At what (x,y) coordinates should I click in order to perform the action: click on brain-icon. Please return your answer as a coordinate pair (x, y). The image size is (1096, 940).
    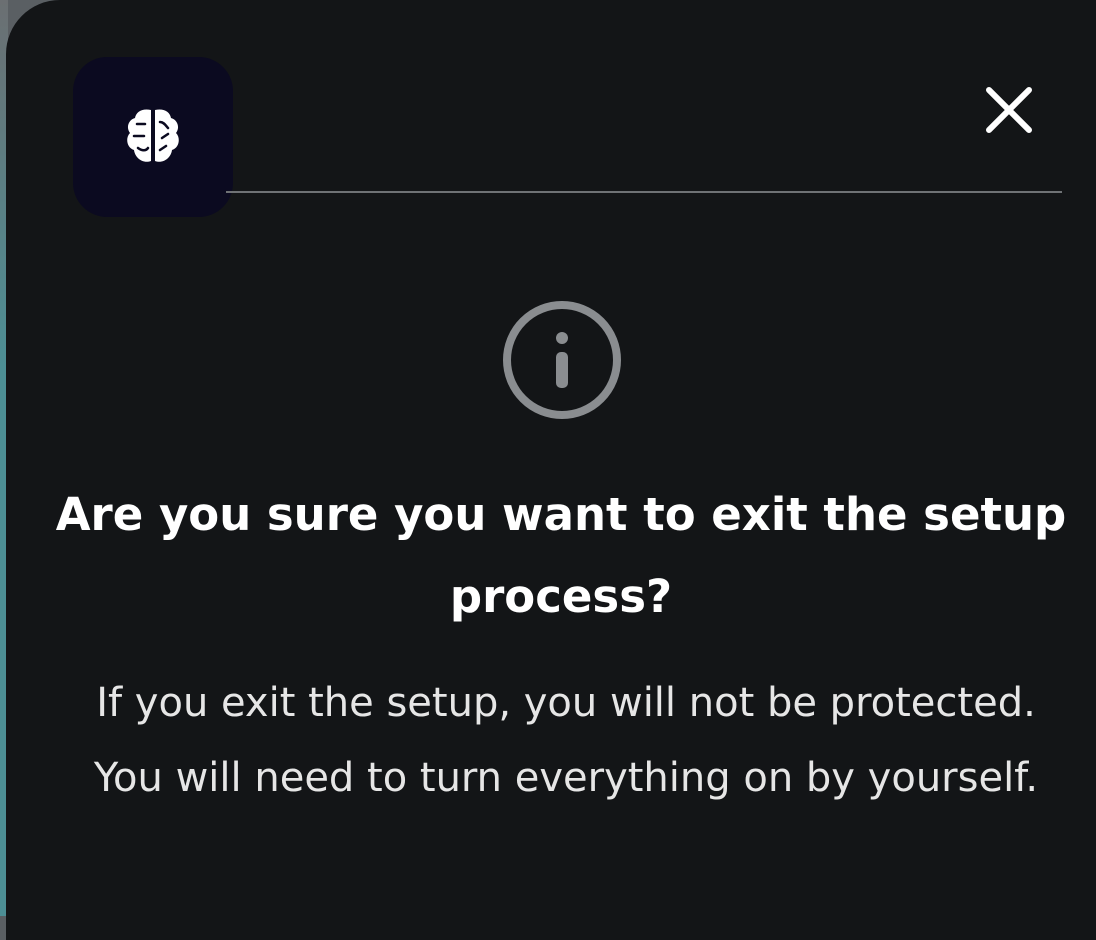
    Looking at the image, I should click on (153, 135).